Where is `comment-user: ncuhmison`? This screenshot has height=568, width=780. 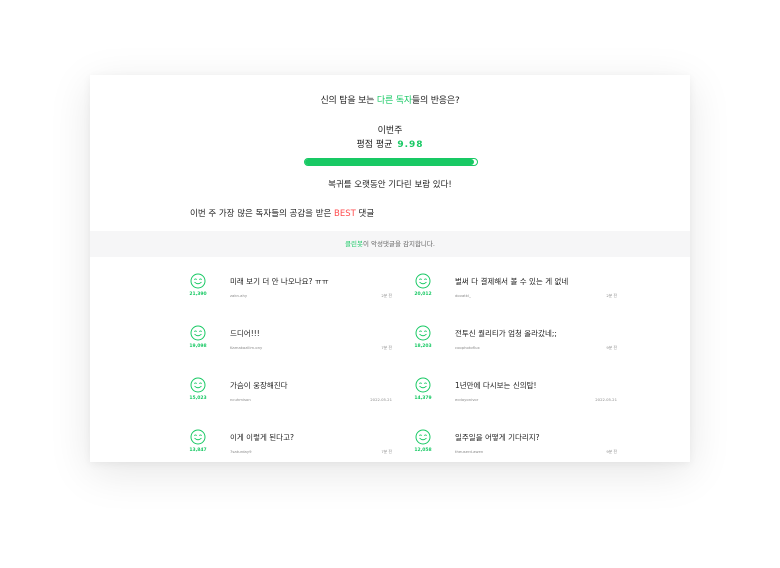
comment-user: ncuhmison is located at coordinates (240, 399).